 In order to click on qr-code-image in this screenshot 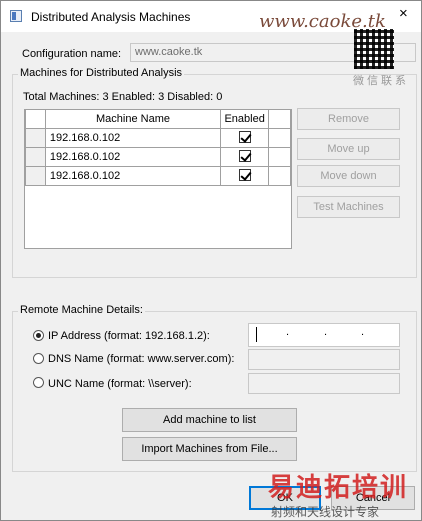, I will do `click(374, 49)`.